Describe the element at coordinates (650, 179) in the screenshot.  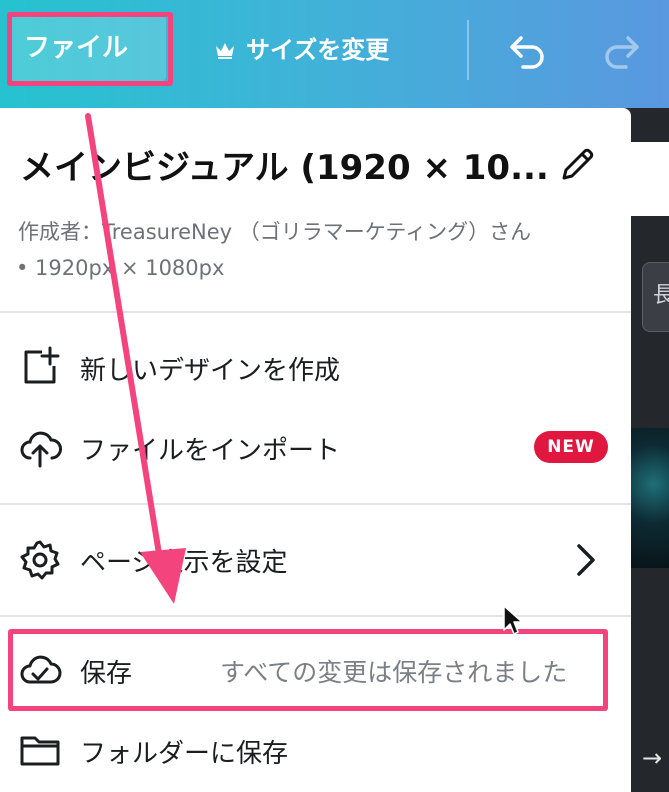
I see `background-input` at that location.